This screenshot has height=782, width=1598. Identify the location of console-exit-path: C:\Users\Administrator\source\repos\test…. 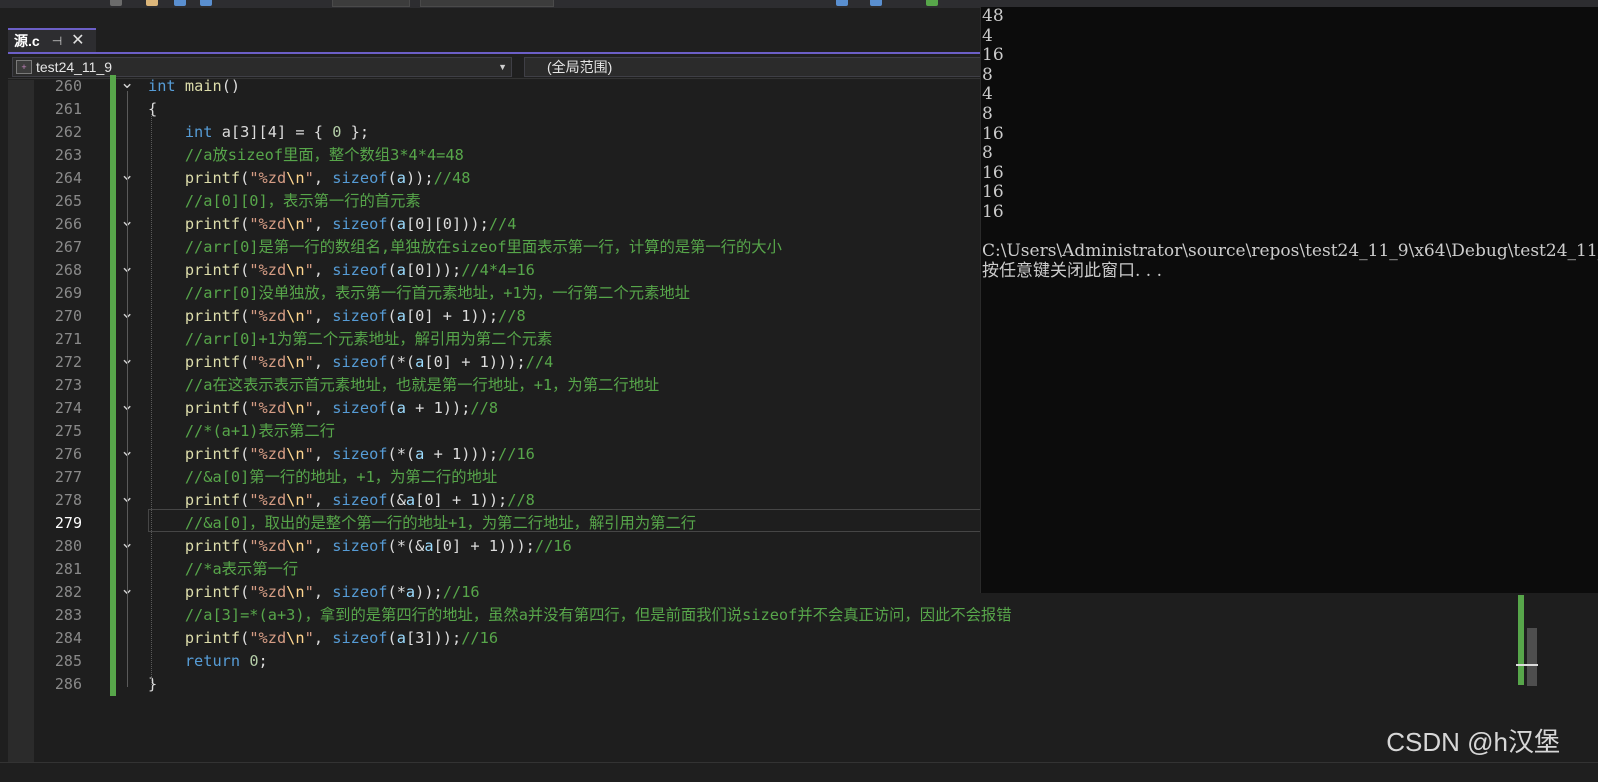
(1290, 251).